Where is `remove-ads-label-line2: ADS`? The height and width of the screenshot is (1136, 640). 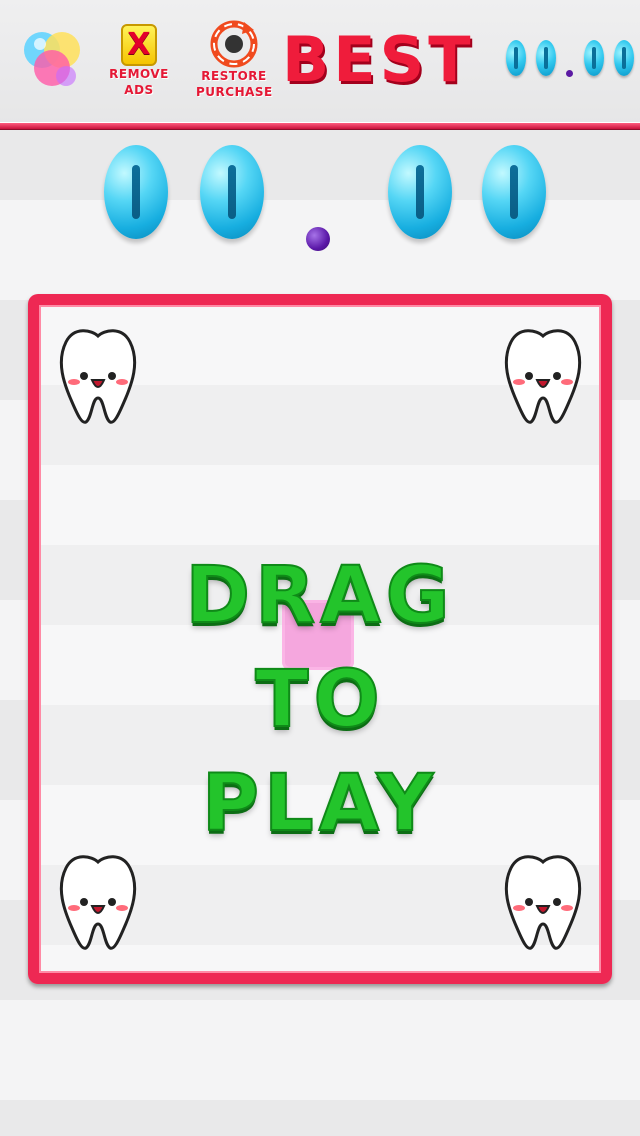 remove-ads-label-line2: ADS is located at coordinates (139, 90).